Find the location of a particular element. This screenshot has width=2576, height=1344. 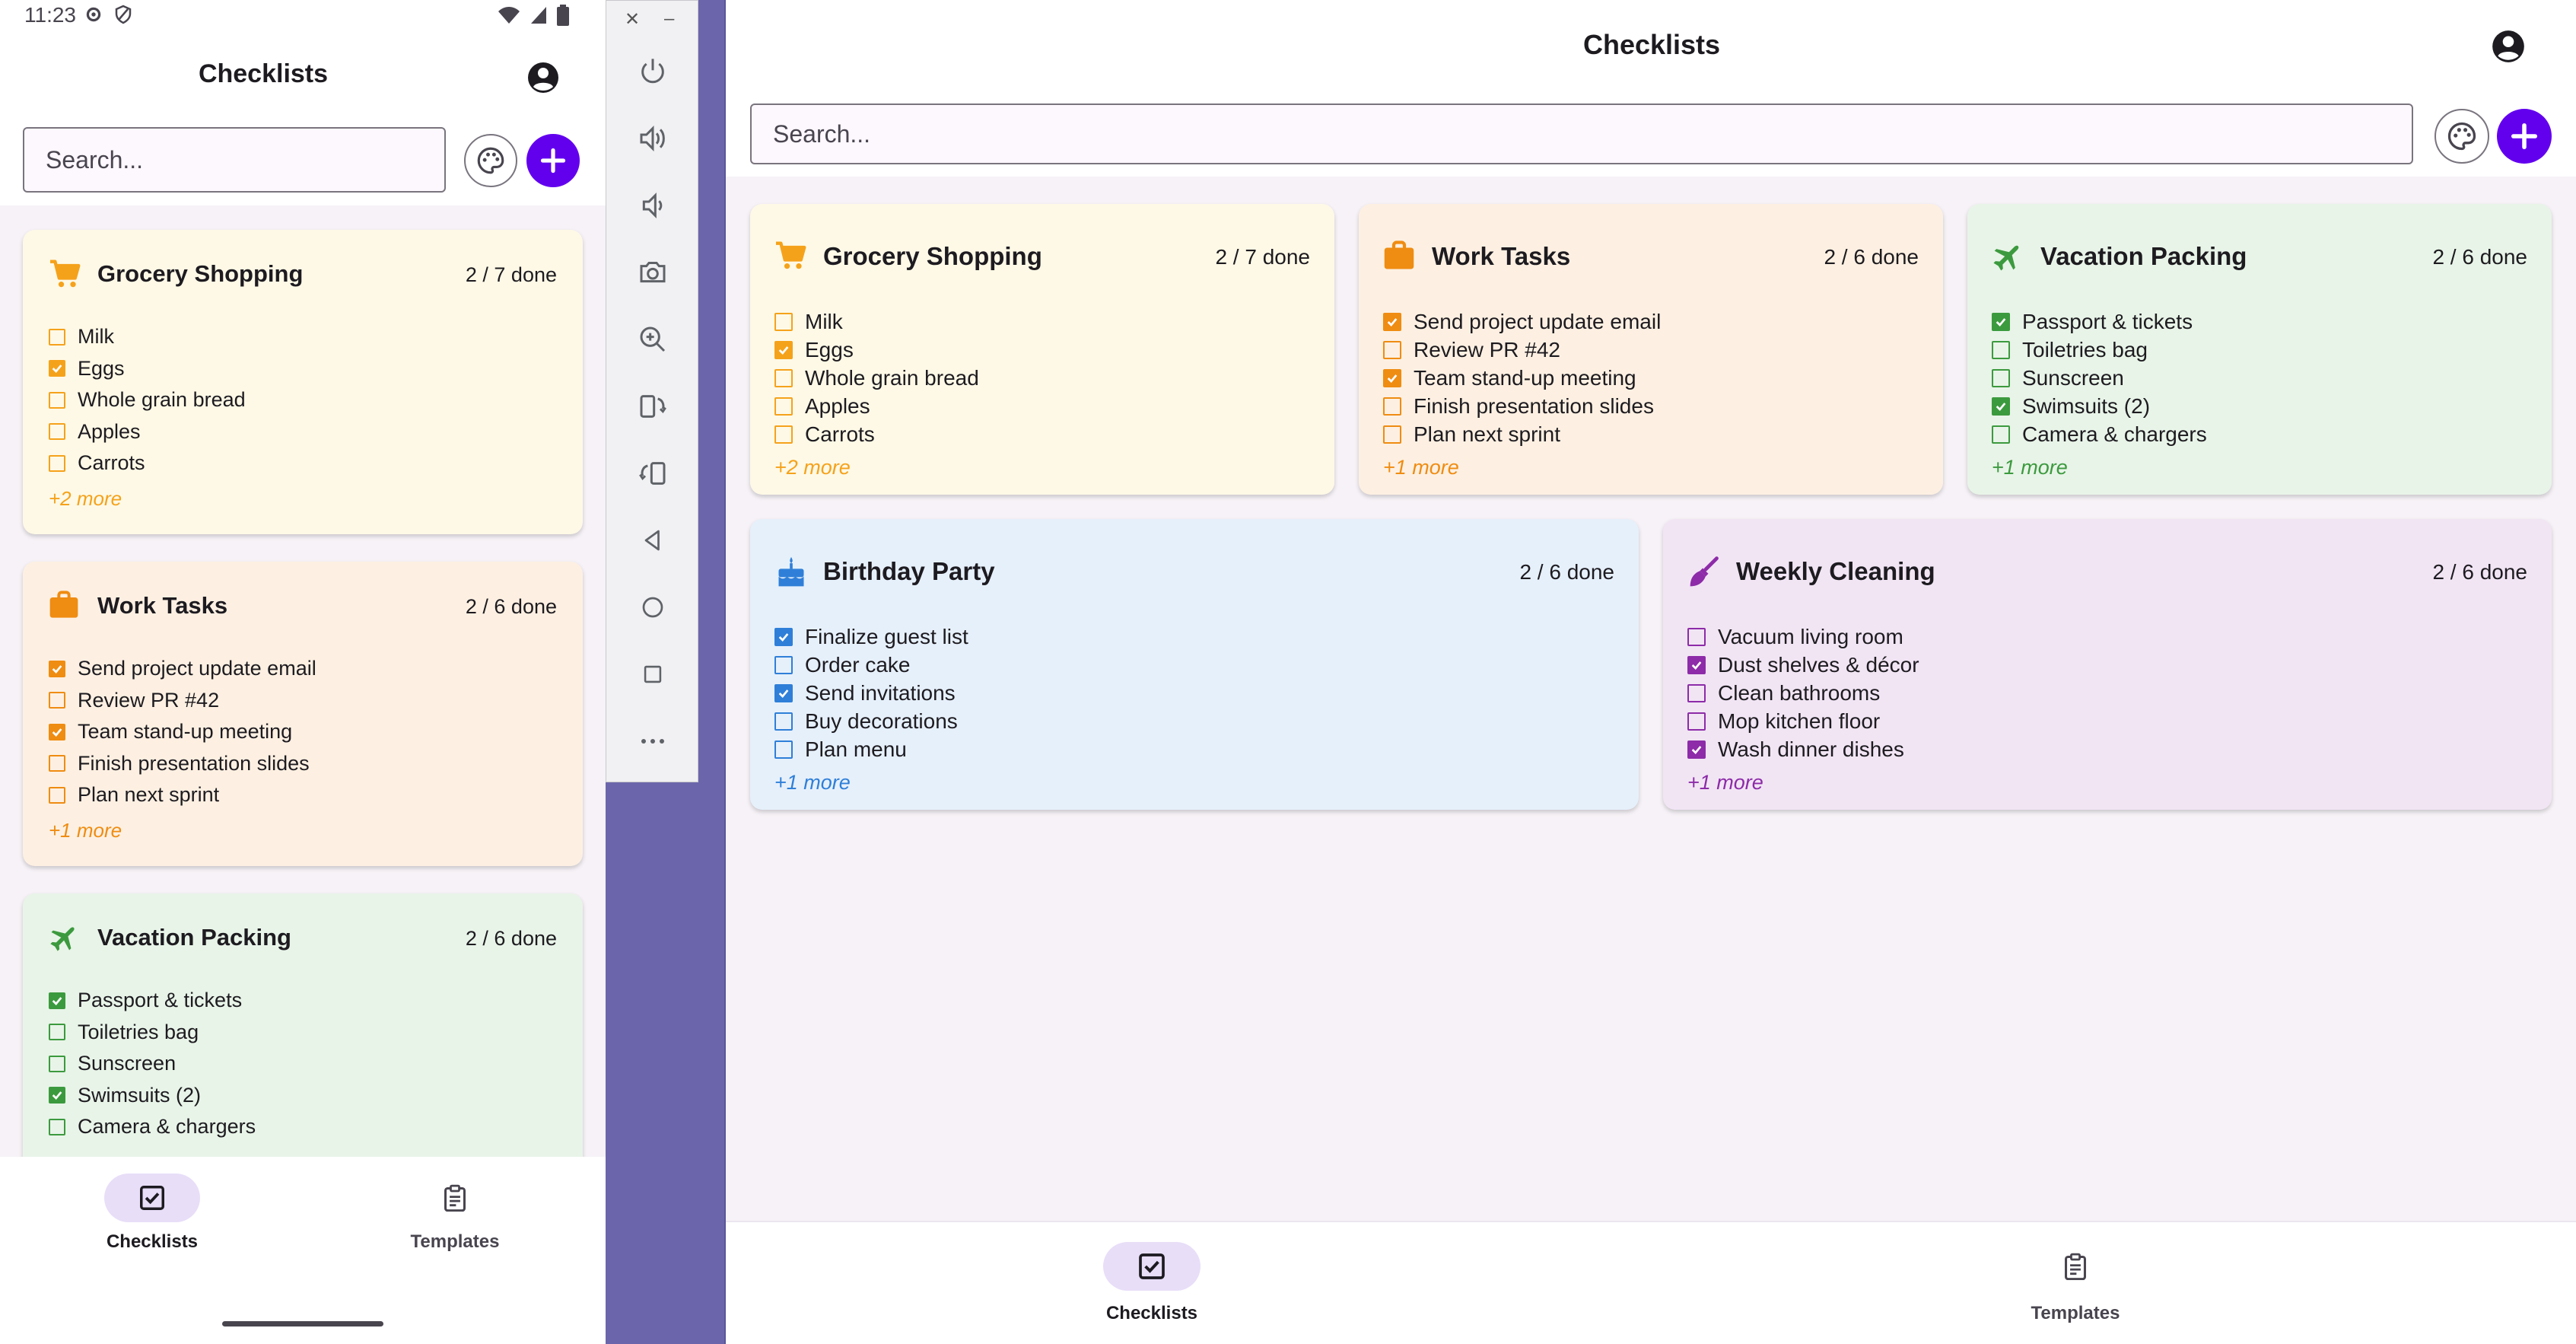

checklist-item: Swimsuits (2) is located at coordinates (303, 1096).